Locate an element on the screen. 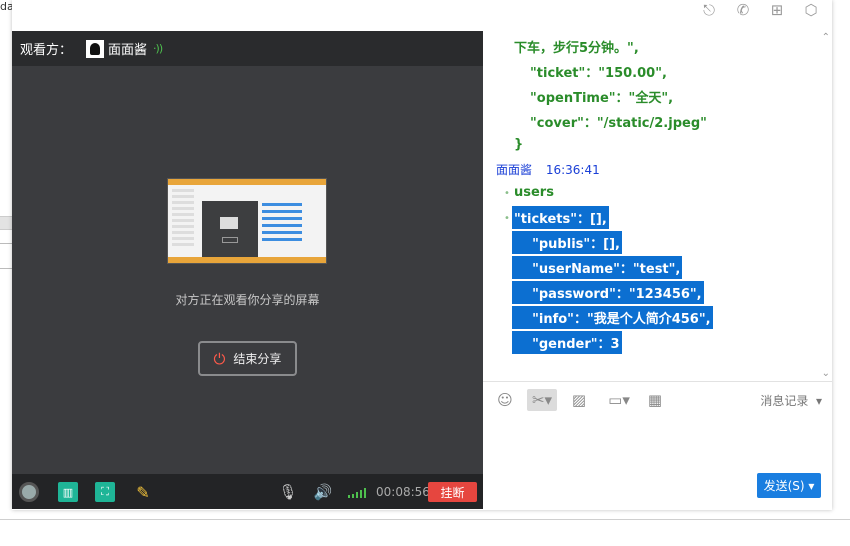 Image resolution: width=850 pixels, height=546 pixels. screenshot-cut-icon: ✂▾ is located at coordinates (542, 400).